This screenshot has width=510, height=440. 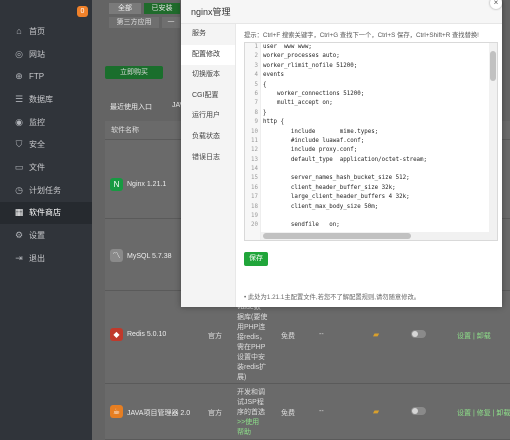 I want to click on code-line: server_names_hash_bucket_size 512;, so click(x=379, y=178).